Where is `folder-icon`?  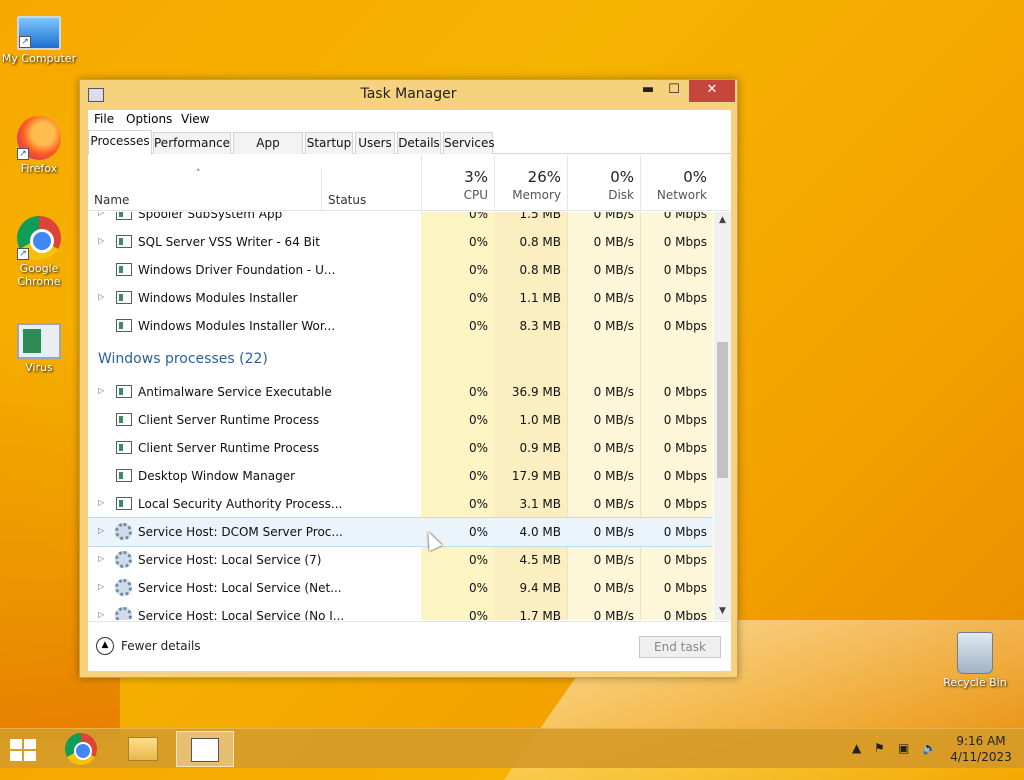 folder-icon is located at coordinates (143, 749).